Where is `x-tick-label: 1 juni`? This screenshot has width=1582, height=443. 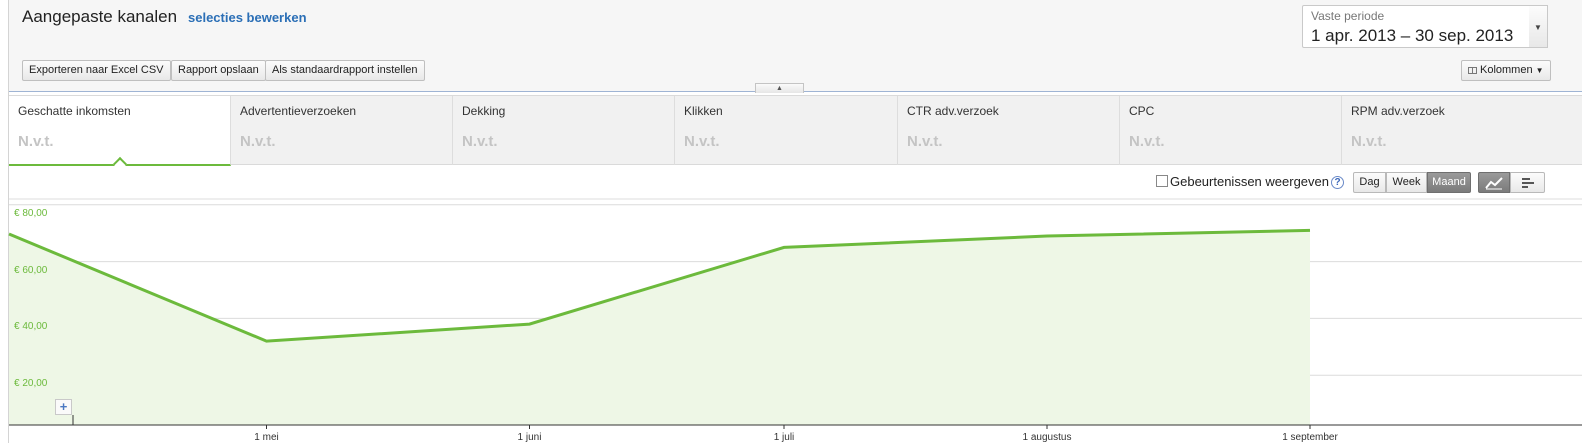
x-tick-label: 1 juni is located at coordinates (529, 437).